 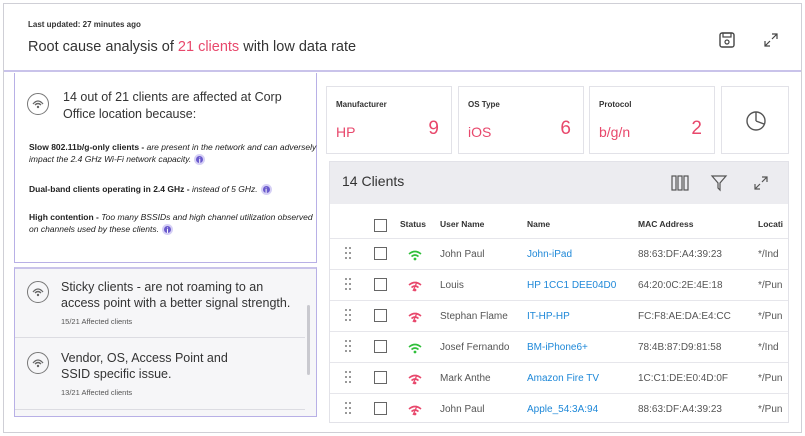 What do you see at coordinates (208, 47) in the screenshot?
I see `title-client-count: 21 clients` at bounding box center [208, 47].